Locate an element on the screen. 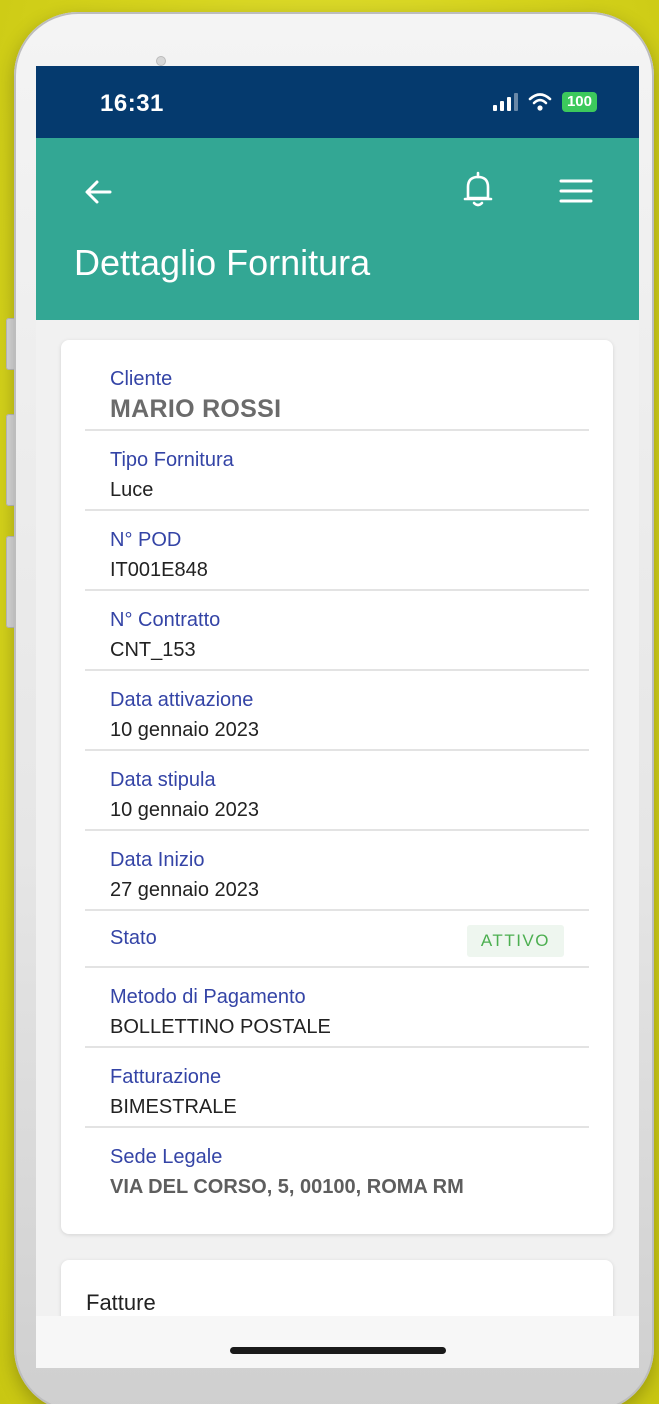  field-label: Data Inizio is located at coordinates (157, 860).